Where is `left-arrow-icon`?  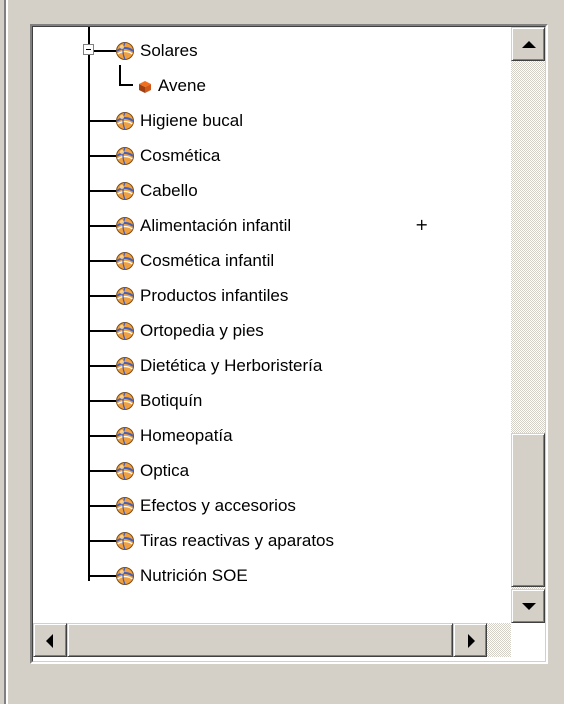 left-arrow-icon is located at coordinates (49, 641).